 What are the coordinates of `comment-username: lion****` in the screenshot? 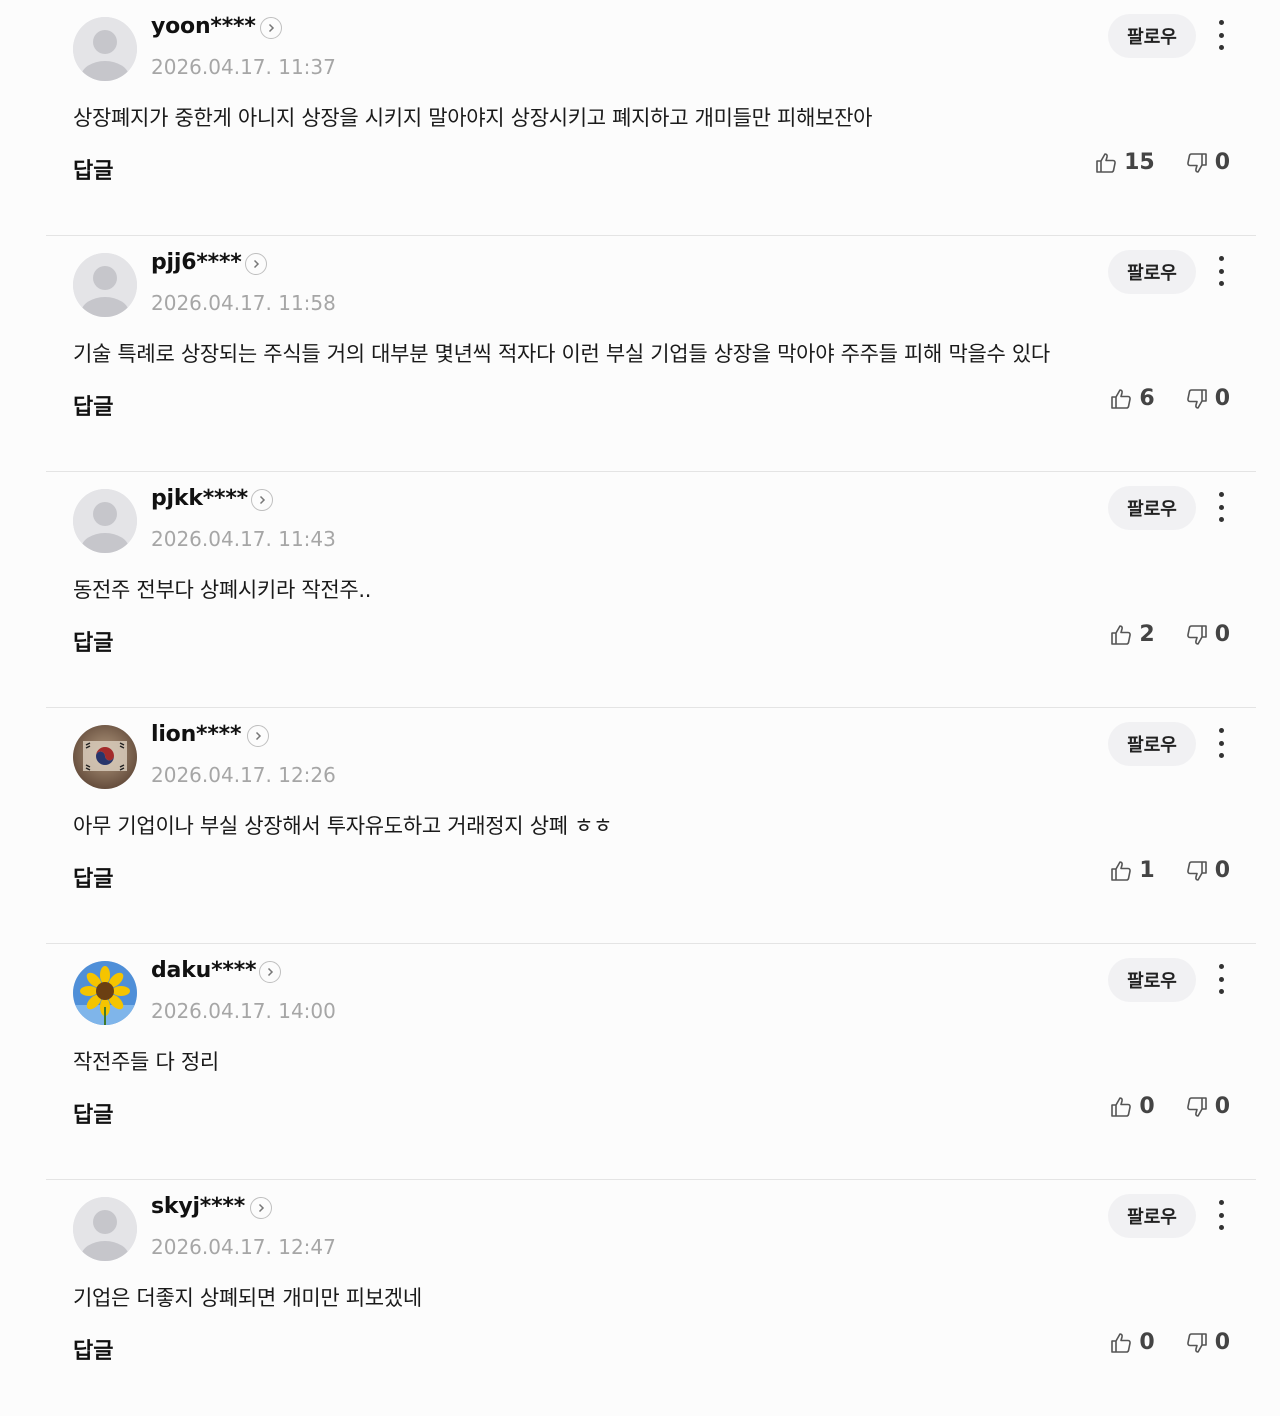 It's located at (196, 734).